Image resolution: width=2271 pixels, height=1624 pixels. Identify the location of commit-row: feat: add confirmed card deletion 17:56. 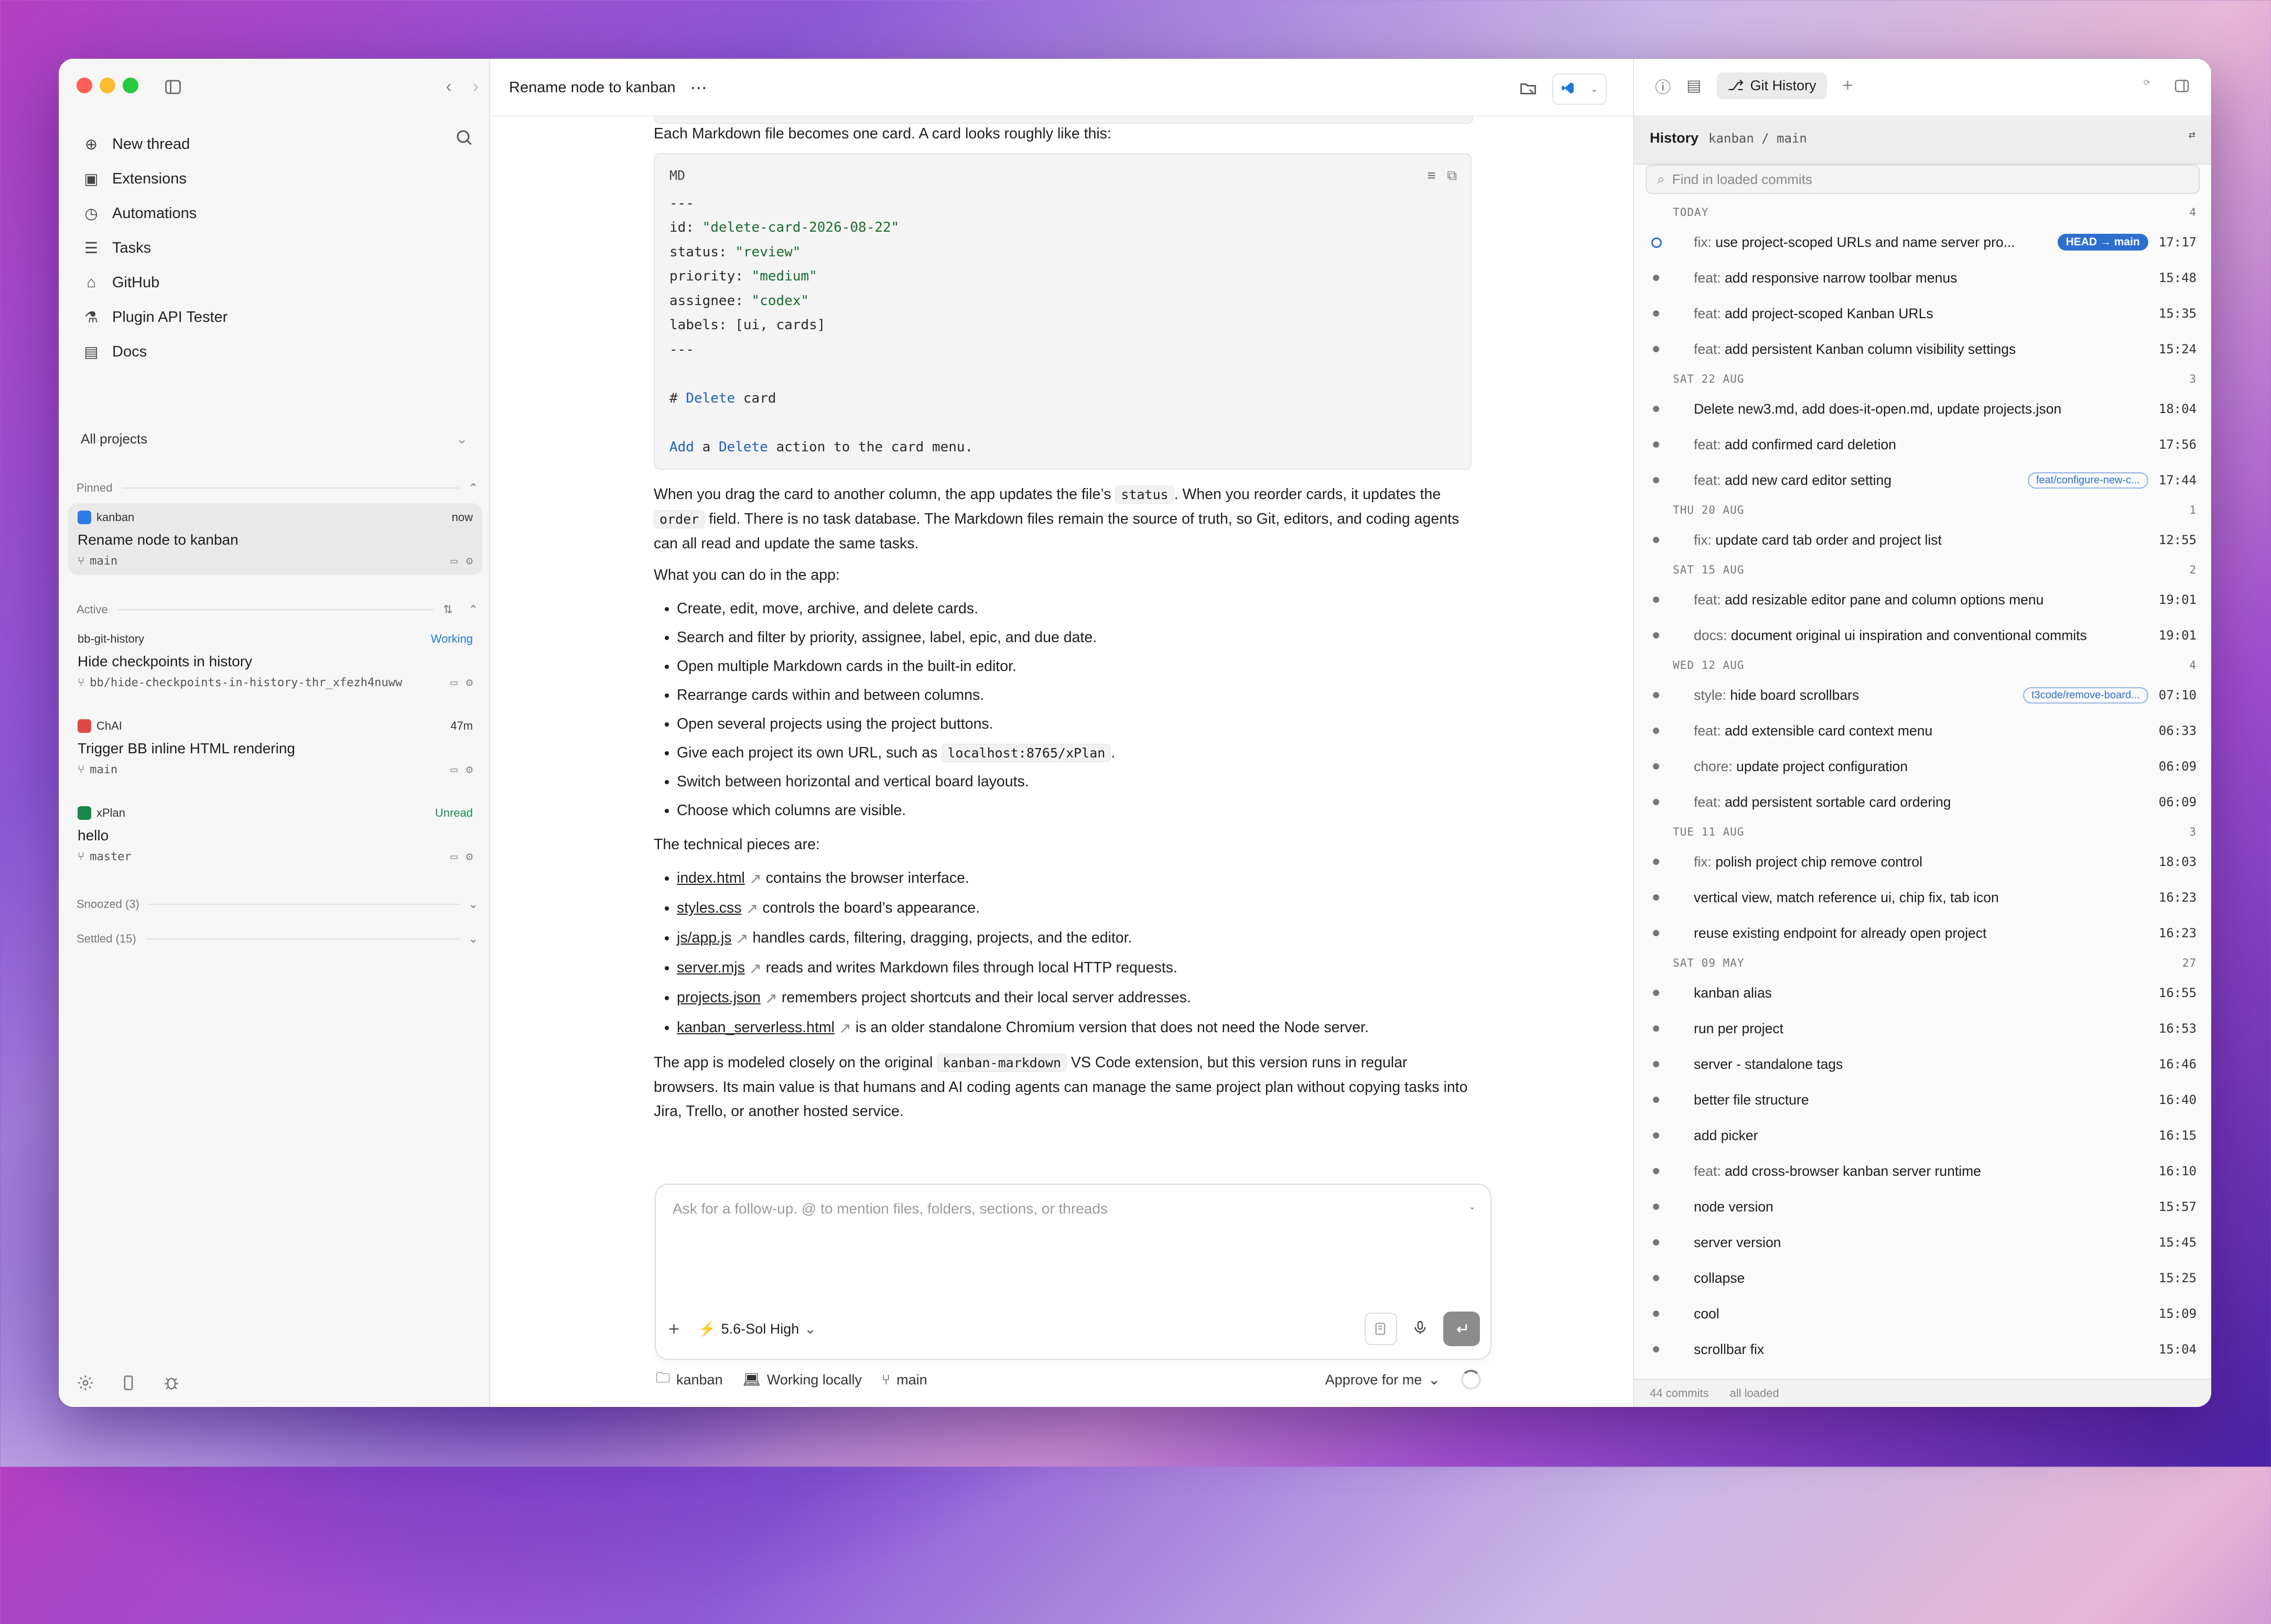
(1923, 444).